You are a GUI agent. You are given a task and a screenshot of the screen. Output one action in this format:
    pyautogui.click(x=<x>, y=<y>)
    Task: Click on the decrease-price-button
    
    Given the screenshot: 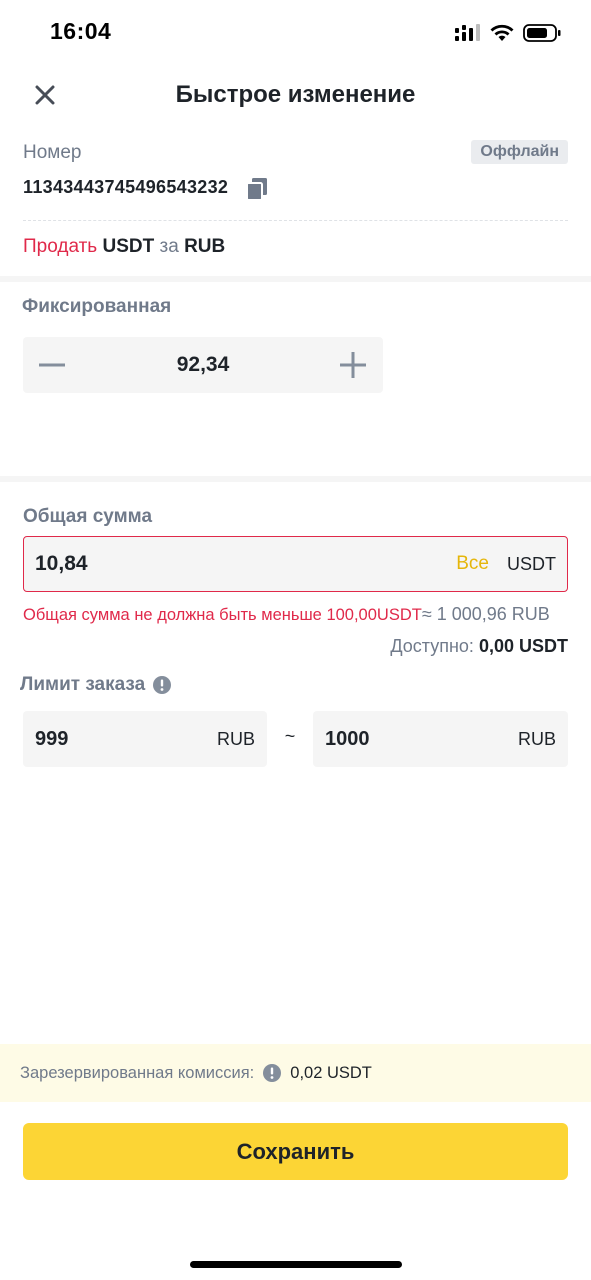 What is the action you would take?
    pyautogui.click(x=53, y=365)
    